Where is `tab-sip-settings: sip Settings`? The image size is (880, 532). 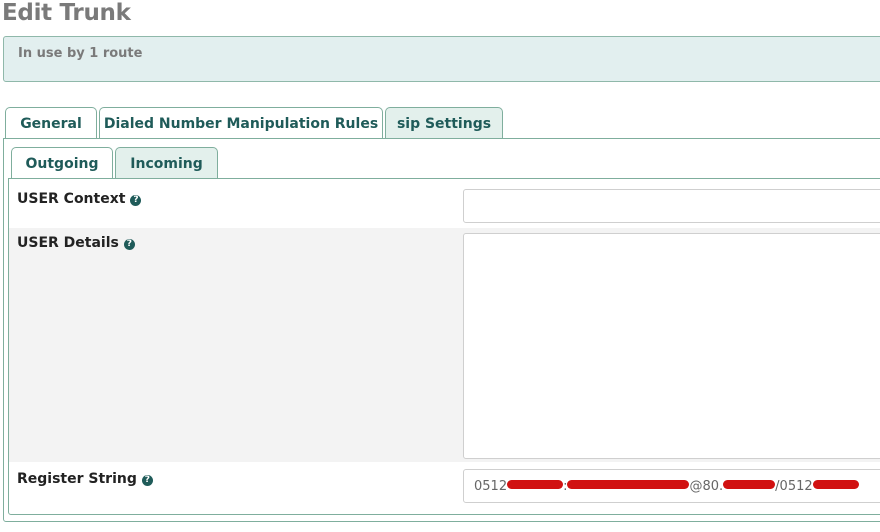
tab-sip-settings: sip Settings is located at coordinates (444, 123).